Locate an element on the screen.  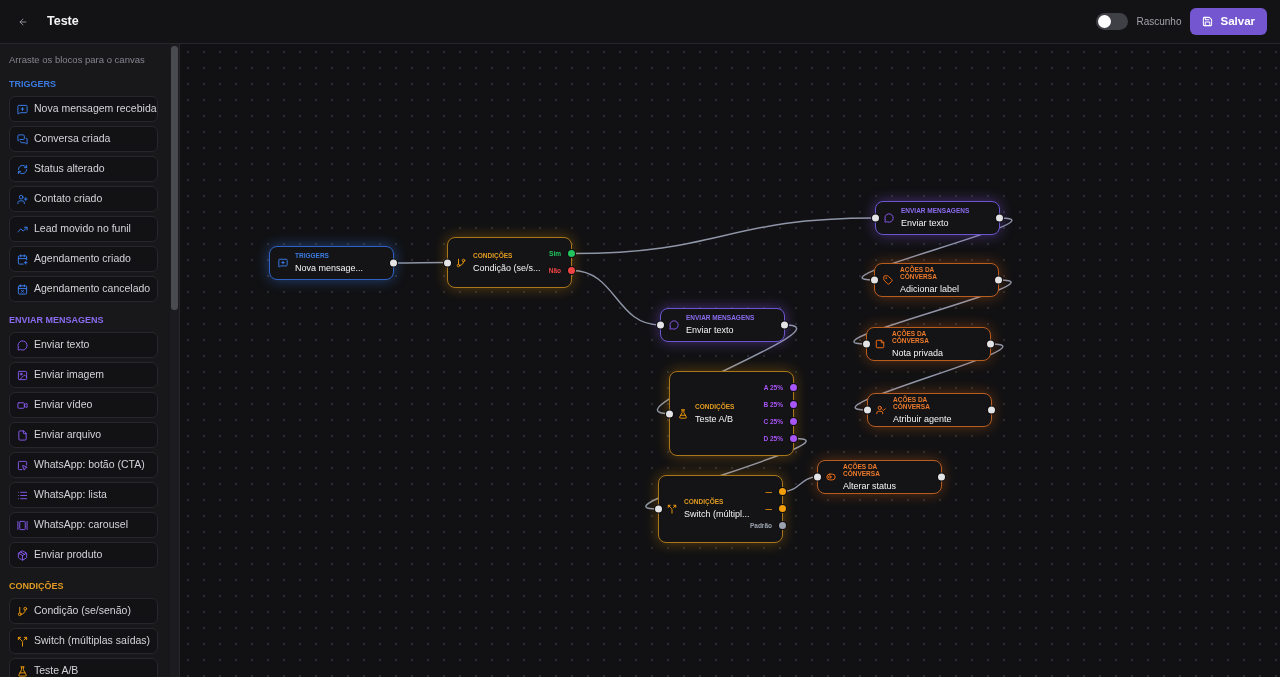
node-title: Teste A/B is located at coordinates (715, 418).